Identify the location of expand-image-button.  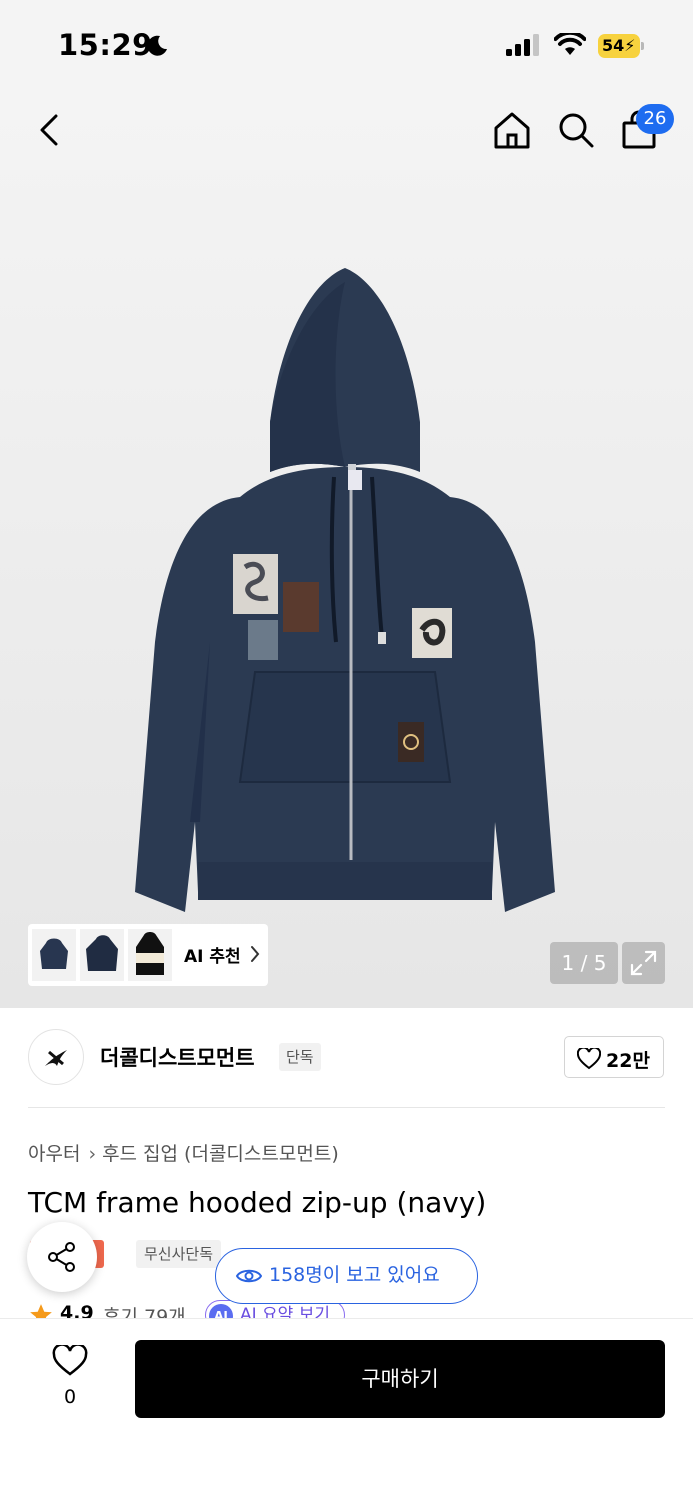
(643, 963).